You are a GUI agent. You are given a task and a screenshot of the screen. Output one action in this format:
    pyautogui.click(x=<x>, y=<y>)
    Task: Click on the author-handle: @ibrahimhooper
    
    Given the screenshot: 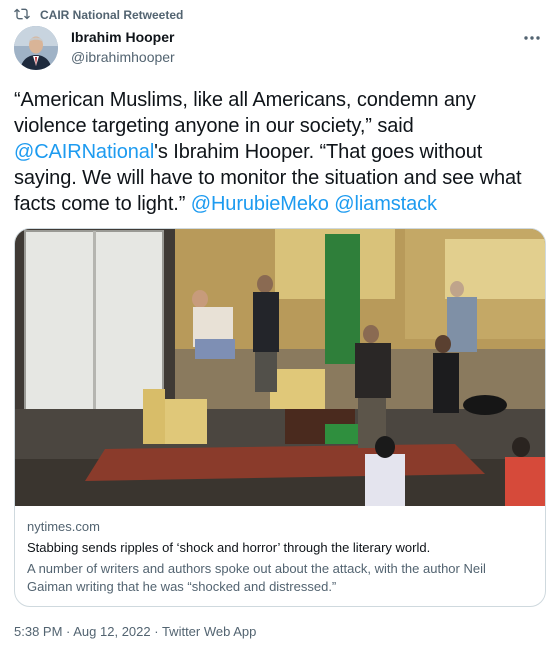 What is the action you would take?
    pyautogui.click(x=123, y=57)
    